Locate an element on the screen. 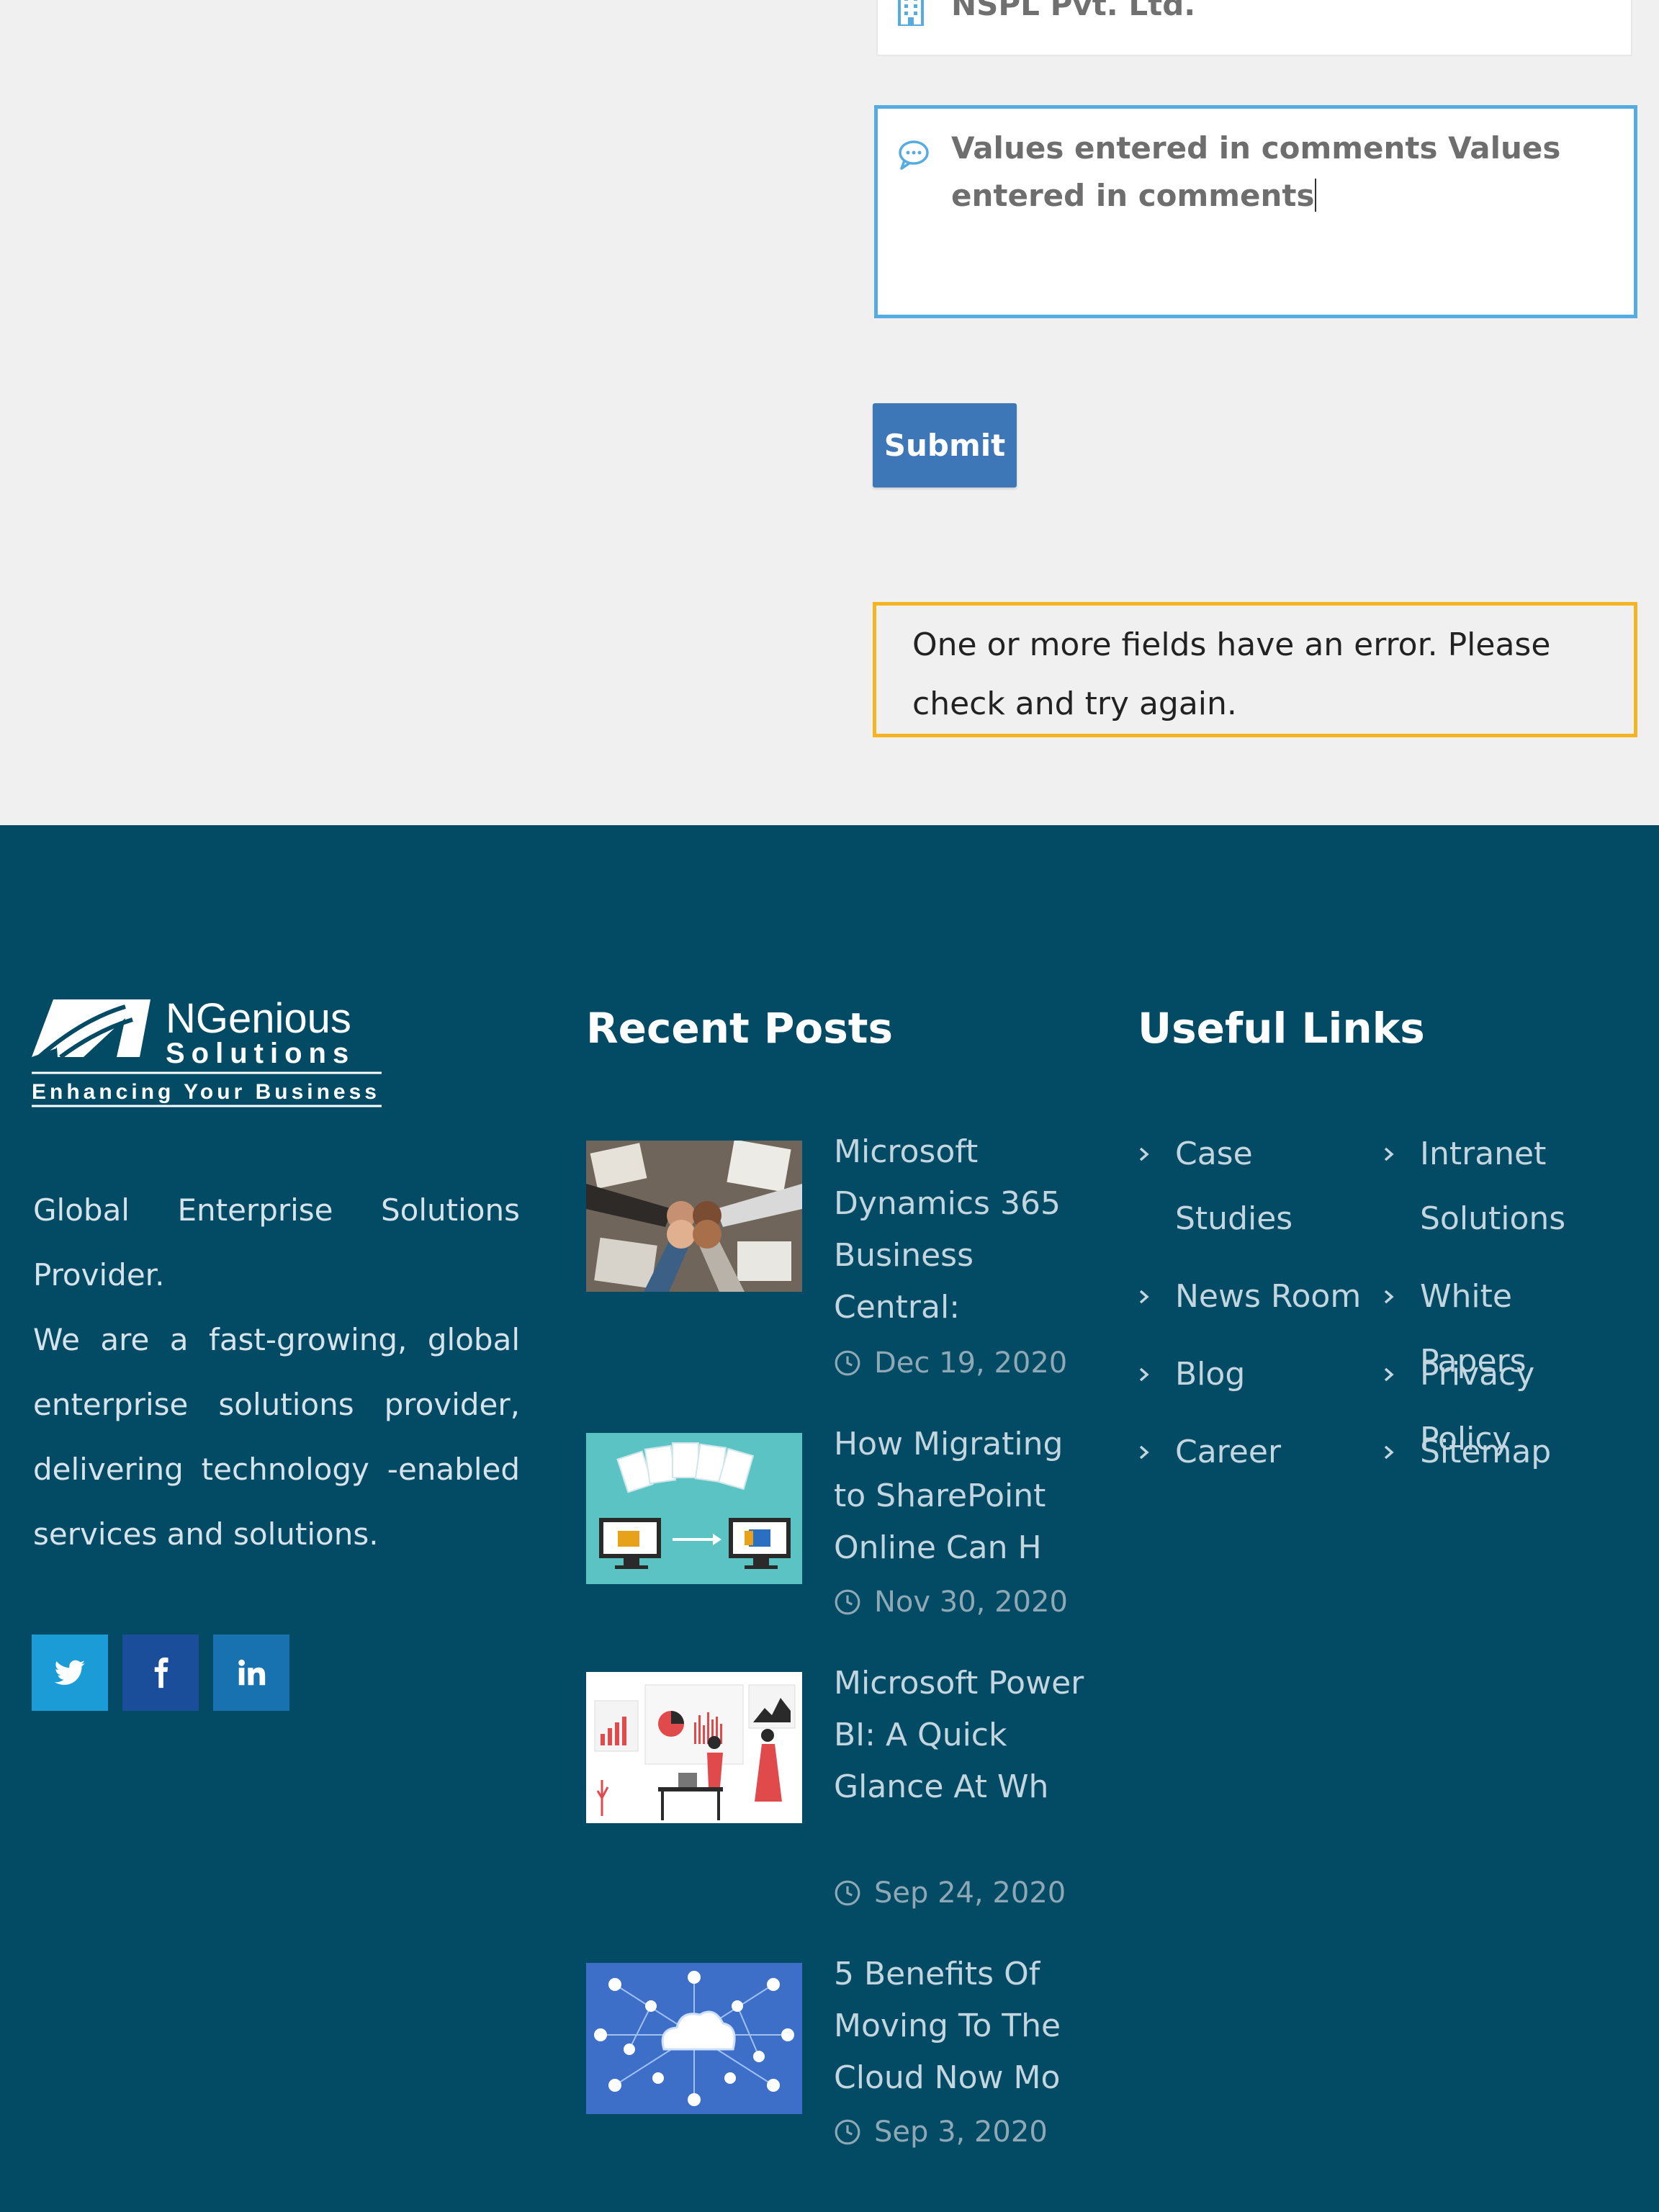  twitter-icon is located at coordinates (70, 1672).